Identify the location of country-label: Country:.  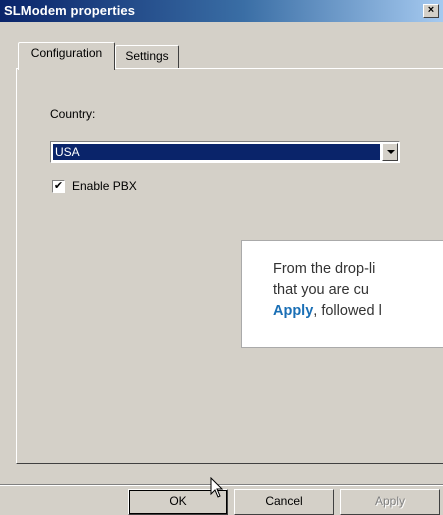
(73, 114).